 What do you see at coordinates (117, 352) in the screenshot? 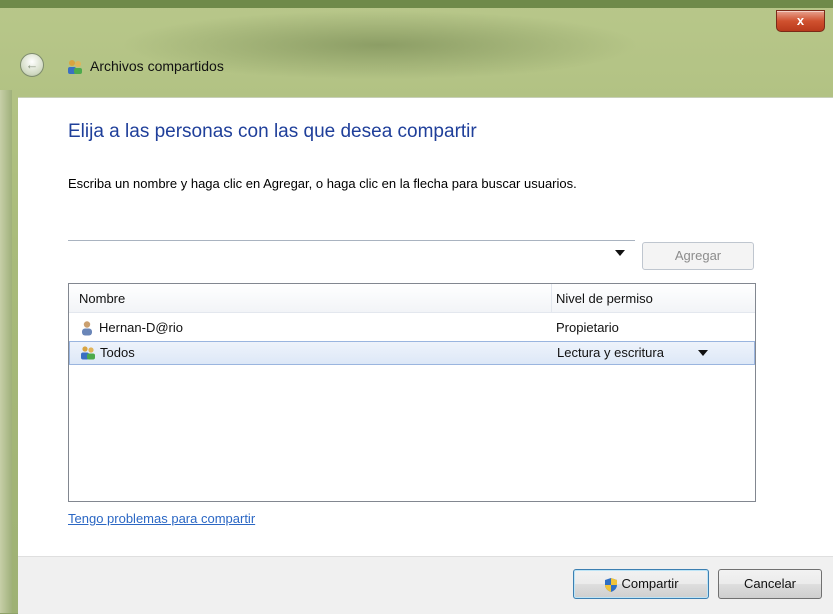
I see `list-item-name: Todos` at bounding box center [117, 352].